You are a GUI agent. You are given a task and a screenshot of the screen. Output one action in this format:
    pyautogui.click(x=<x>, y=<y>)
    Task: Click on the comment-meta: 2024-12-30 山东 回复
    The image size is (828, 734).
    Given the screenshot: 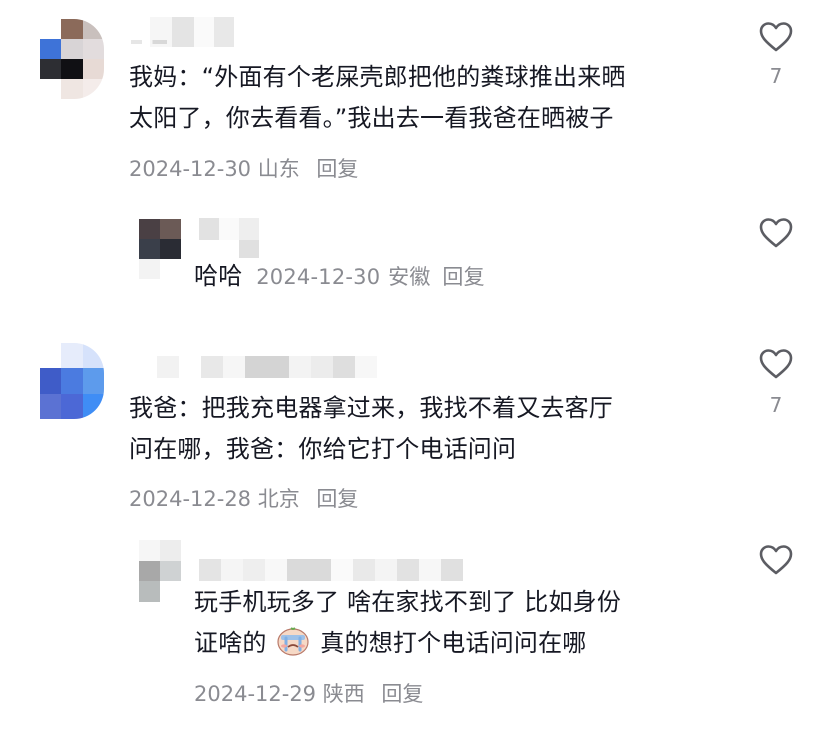 What is the action you would take?
    pyautogui.click(x=243, y=168)
    